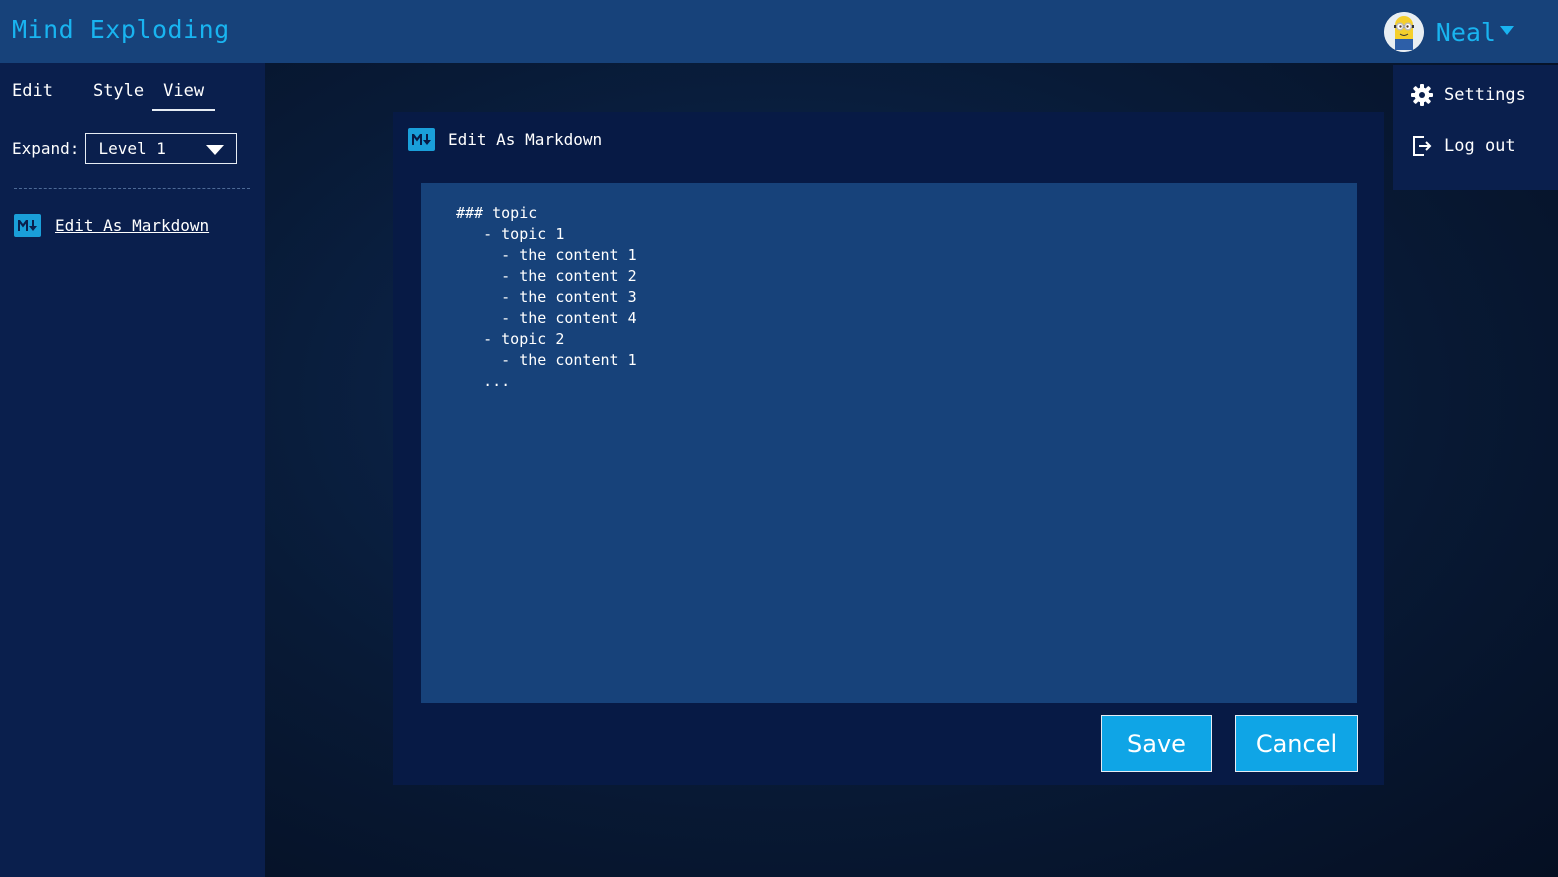 This screenshot has height=877, width=1558. Describe the element at coordinates (215, 150) in the screenshot. I see `dropdown-arrow-icon` at that location.